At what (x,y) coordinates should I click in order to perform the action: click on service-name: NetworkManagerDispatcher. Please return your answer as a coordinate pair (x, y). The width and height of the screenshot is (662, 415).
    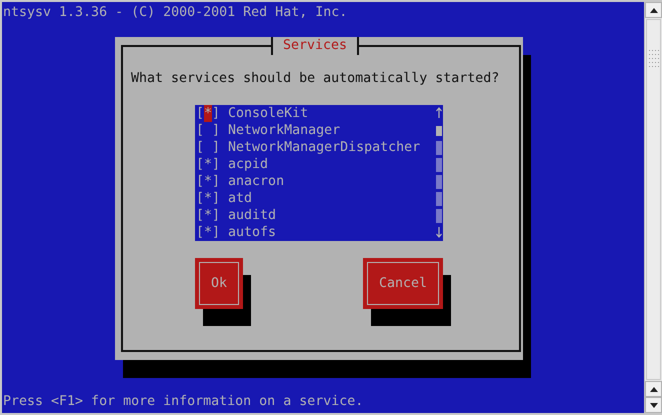
    Looking at the image, I should click on (324, 147).